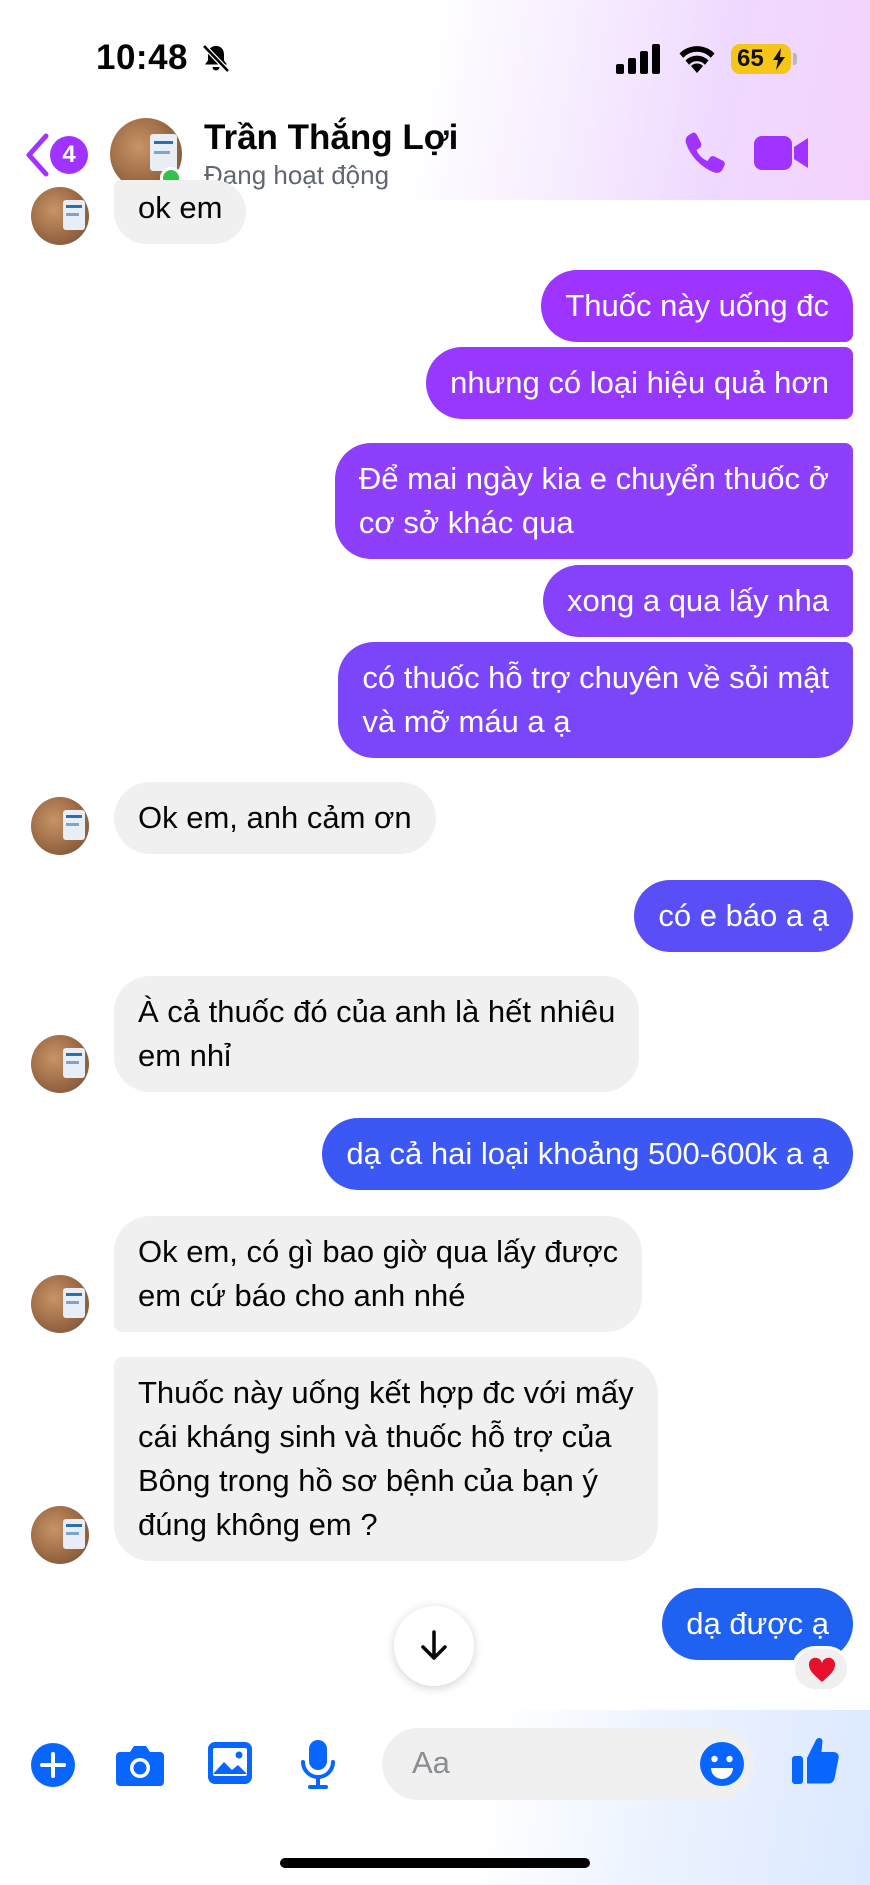 This screenshot has height=1885, width=870. What do you see at coordinates (698, 601) in the screenshot?
I see `message-bubble-outgoing: xong a qua lấy nha` at bounding box center [698, 601].